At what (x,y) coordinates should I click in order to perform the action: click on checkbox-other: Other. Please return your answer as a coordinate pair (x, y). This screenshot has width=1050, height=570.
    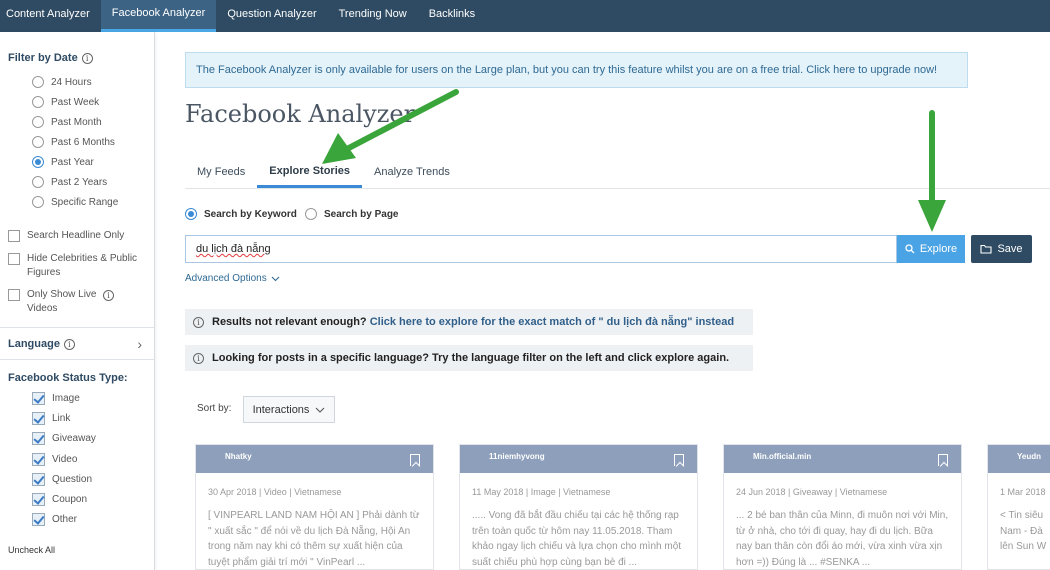
    Looking at the image, I should click on (54, 519).